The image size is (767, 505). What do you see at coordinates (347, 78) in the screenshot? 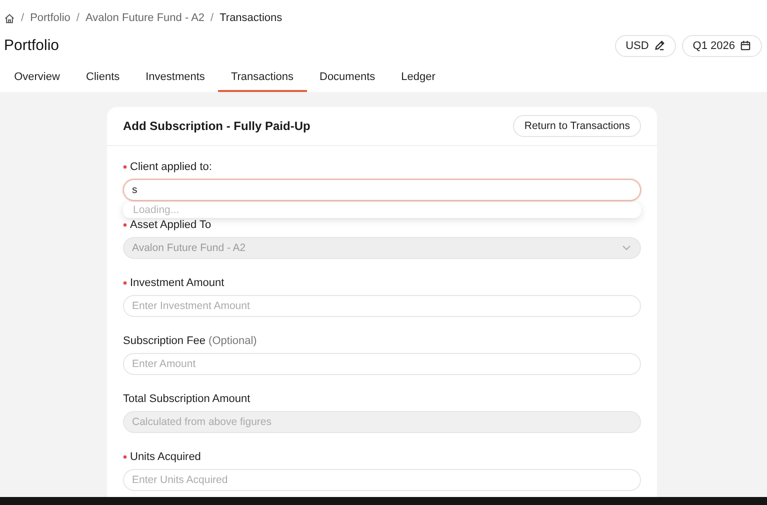
I see `tab: Documents` at bounding box center [347, 78].